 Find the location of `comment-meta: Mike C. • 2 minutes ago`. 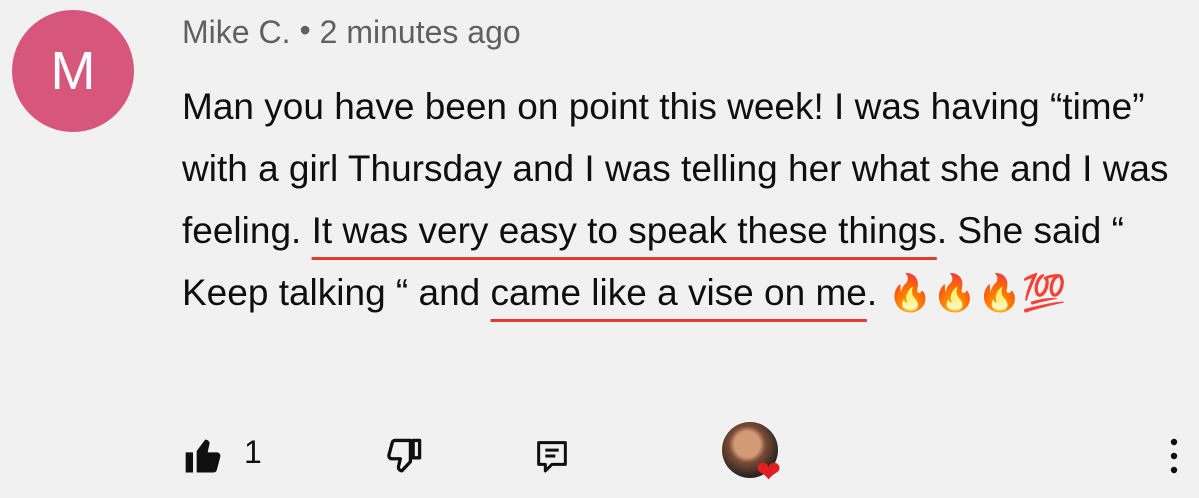

comment-meta: Mike C. • 2 minutes ago is located at coordinates (351, 31).